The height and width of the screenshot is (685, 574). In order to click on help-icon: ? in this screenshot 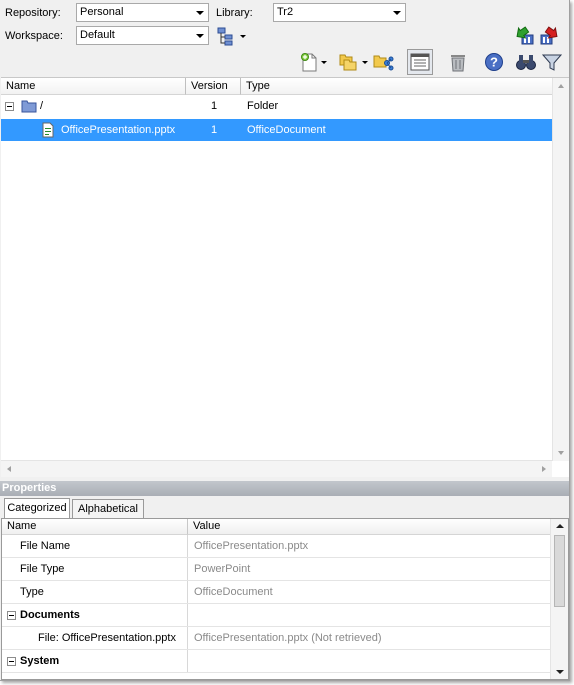, I will do `click(494, 62)`.